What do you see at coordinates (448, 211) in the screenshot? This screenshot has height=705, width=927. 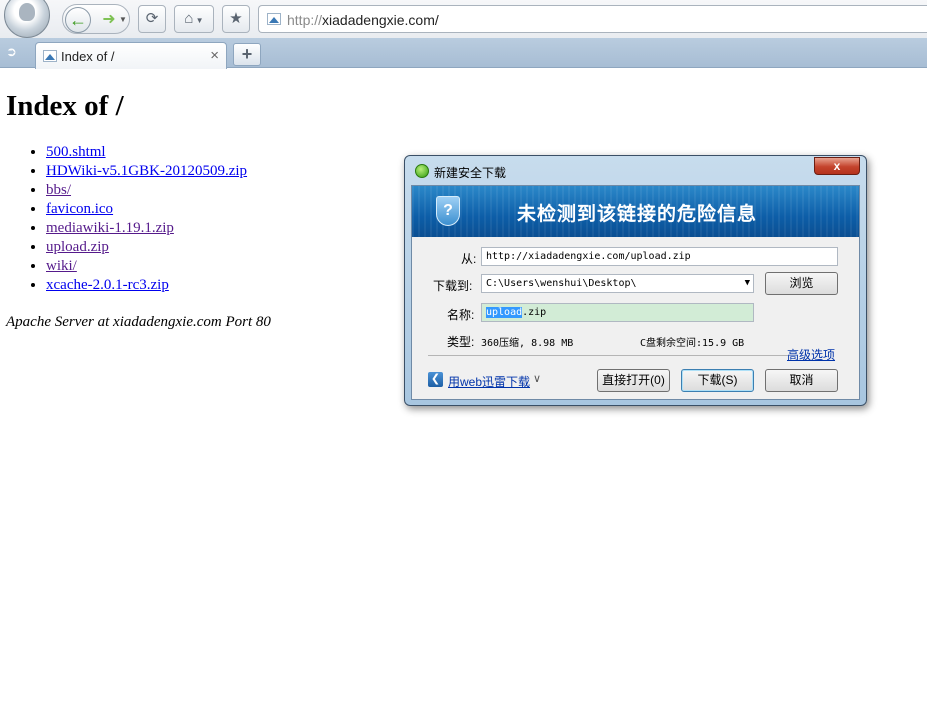 I see `shield-icon: ?` at bounding box center [448, 211].